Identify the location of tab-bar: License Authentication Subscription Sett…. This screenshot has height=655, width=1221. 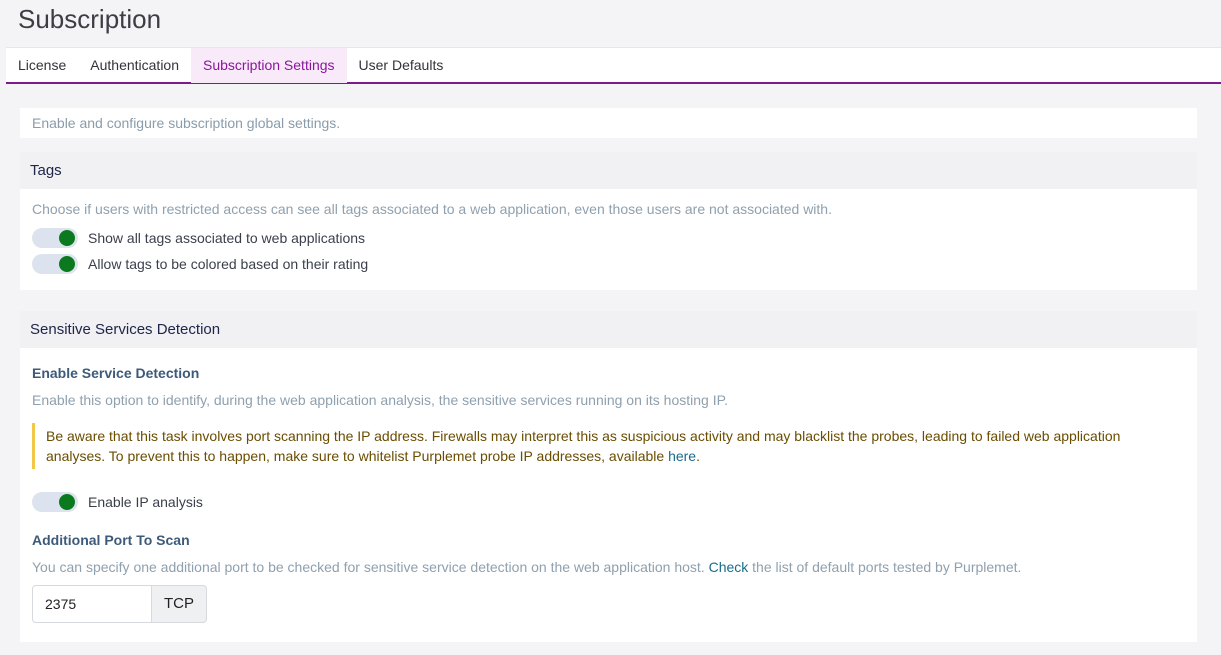
(613, 65).